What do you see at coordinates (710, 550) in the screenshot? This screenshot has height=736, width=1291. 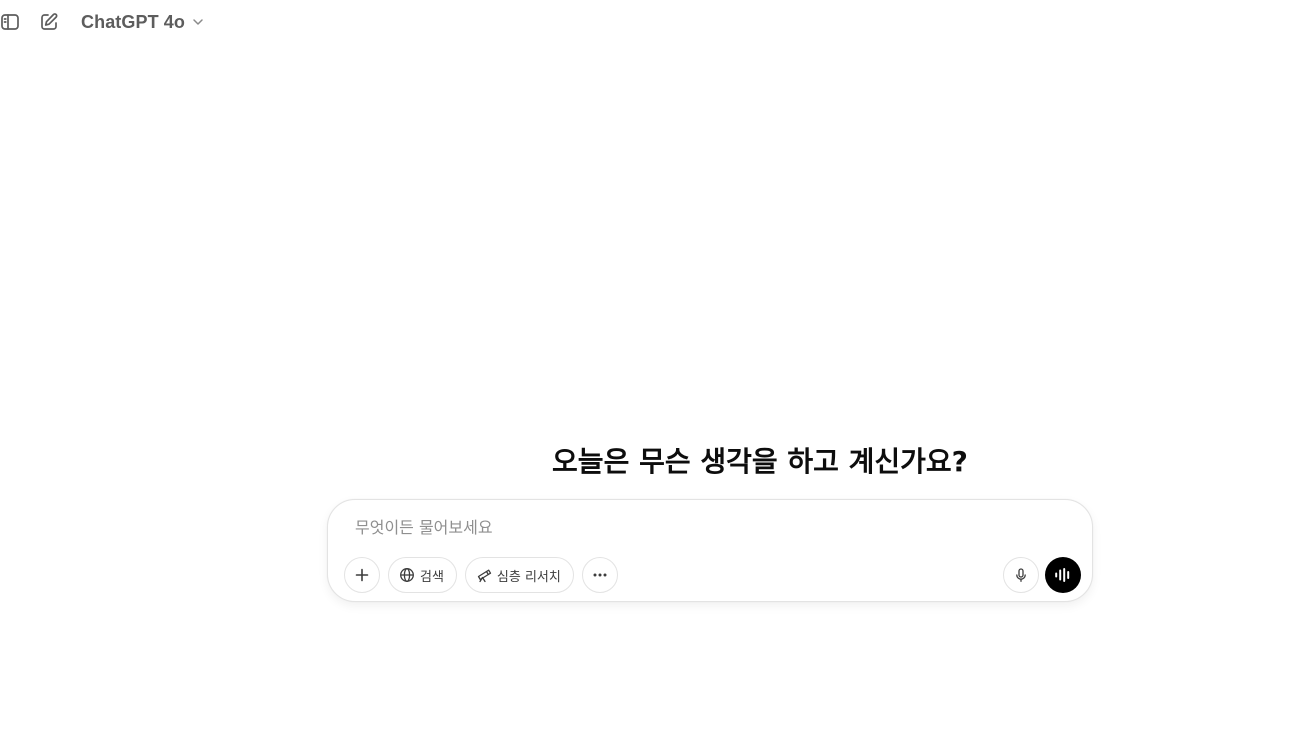 I see `composer: 검색 심층 리서치` at bounding box center [710, 550].